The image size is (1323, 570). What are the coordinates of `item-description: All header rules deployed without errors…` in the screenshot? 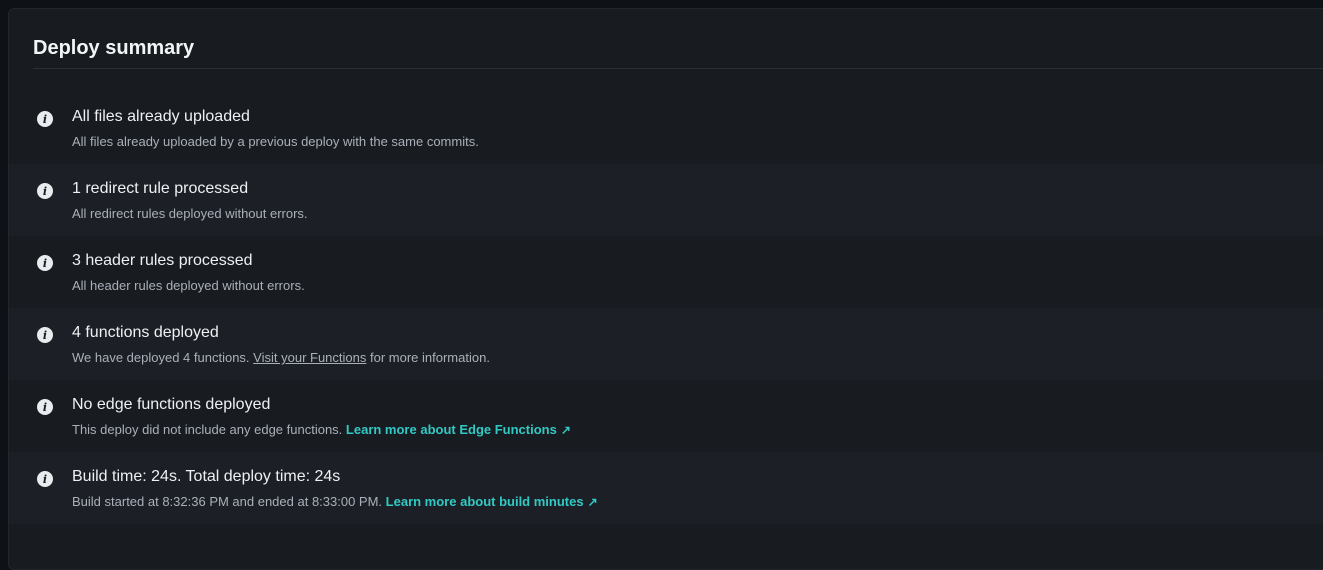 It's located at (188, 285).